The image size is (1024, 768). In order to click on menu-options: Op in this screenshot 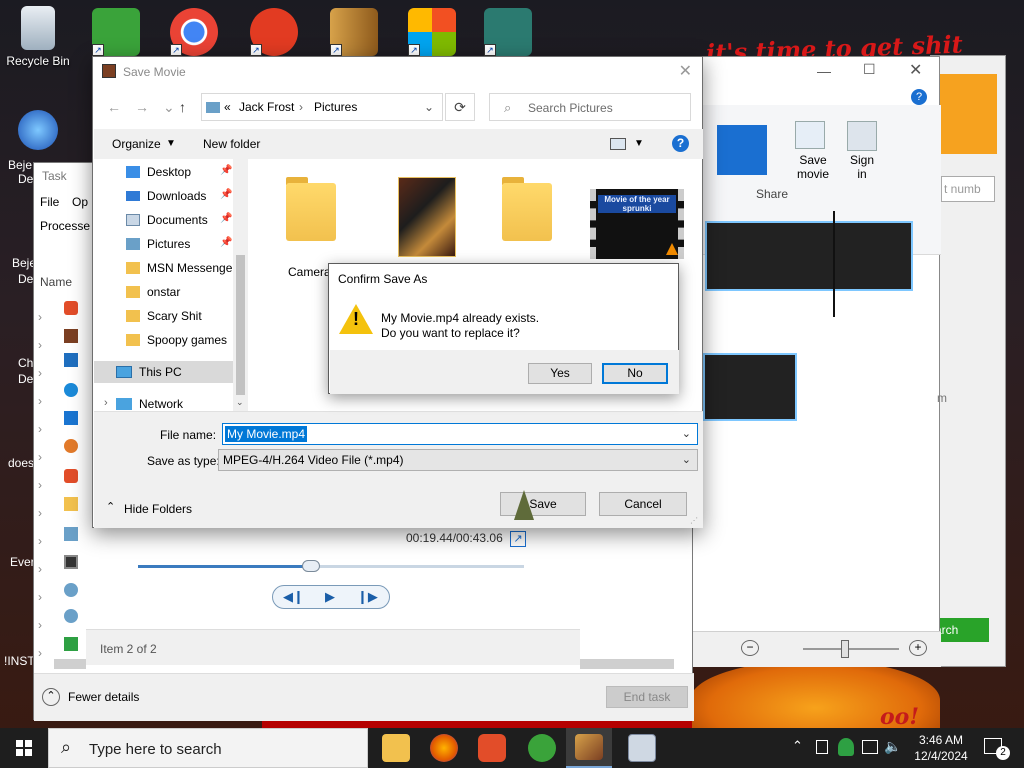, I will do `click(80, 202)`.